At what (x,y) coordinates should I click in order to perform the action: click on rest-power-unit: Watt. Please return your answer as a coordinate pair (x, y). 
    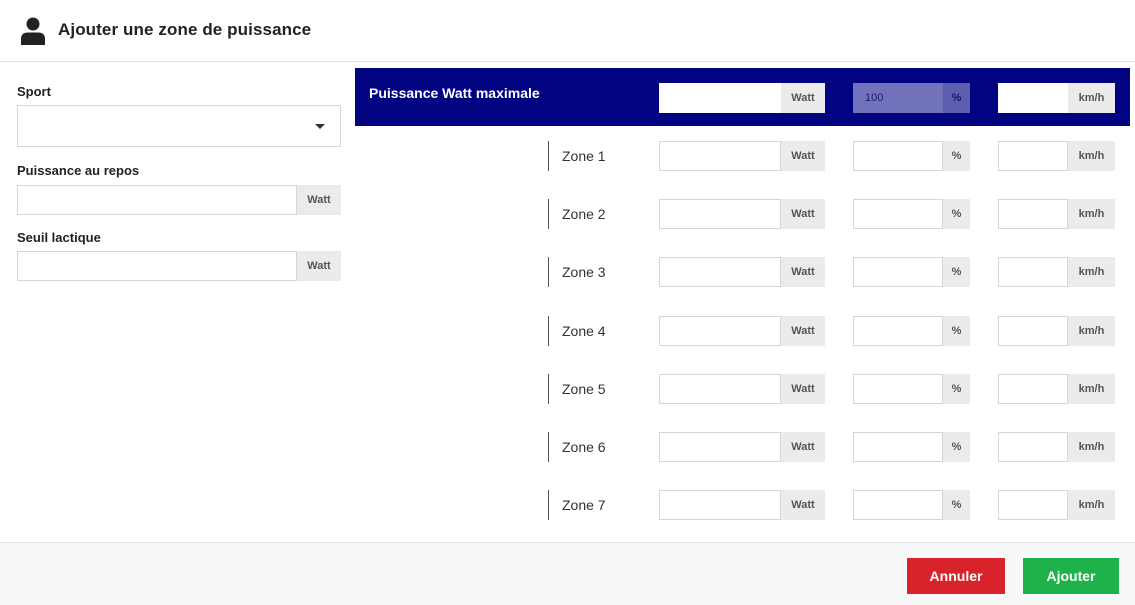
    Looking at the image, I should click on (319, 200).